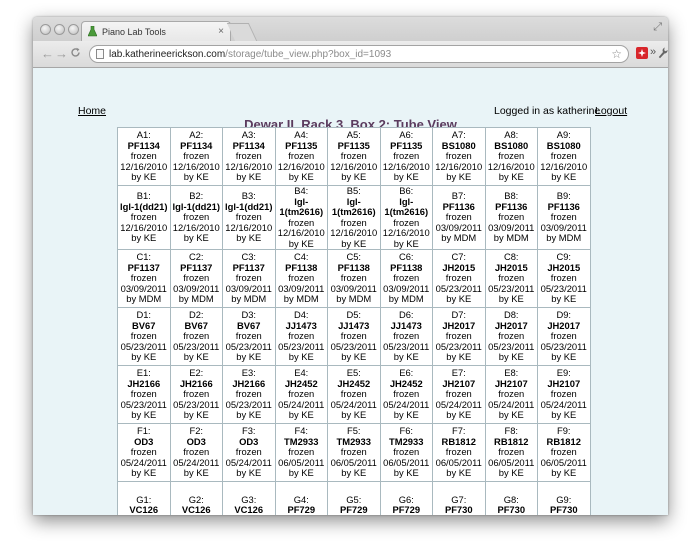 Image resolution: width=700 pixels, height=560 pixels. What do you see at coordinates (249, 156) in the screenshot?
I see `tube-cell: A3: PF1134 frozen 12/16/2010 by KE` at bounding box center [249, 156].